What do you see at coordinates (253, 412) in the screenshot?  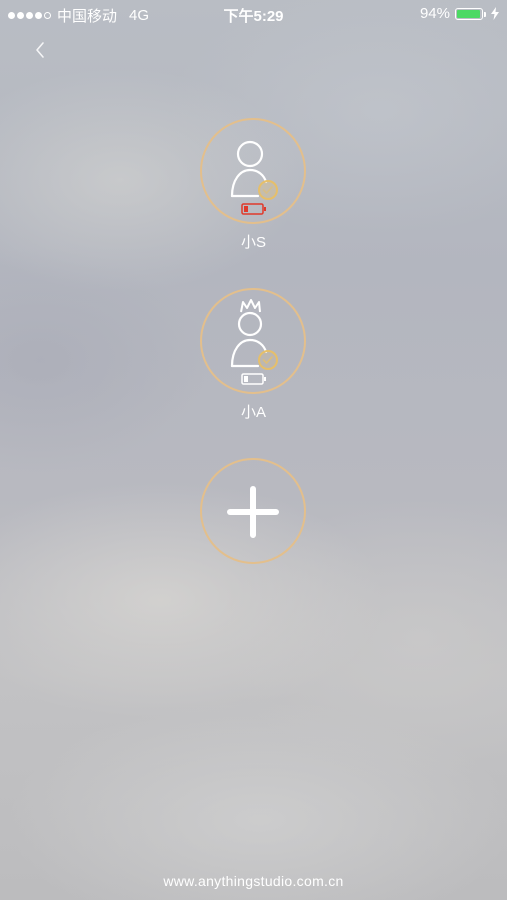 I see `profile-name: 小A` at bounding box center [253, 412].